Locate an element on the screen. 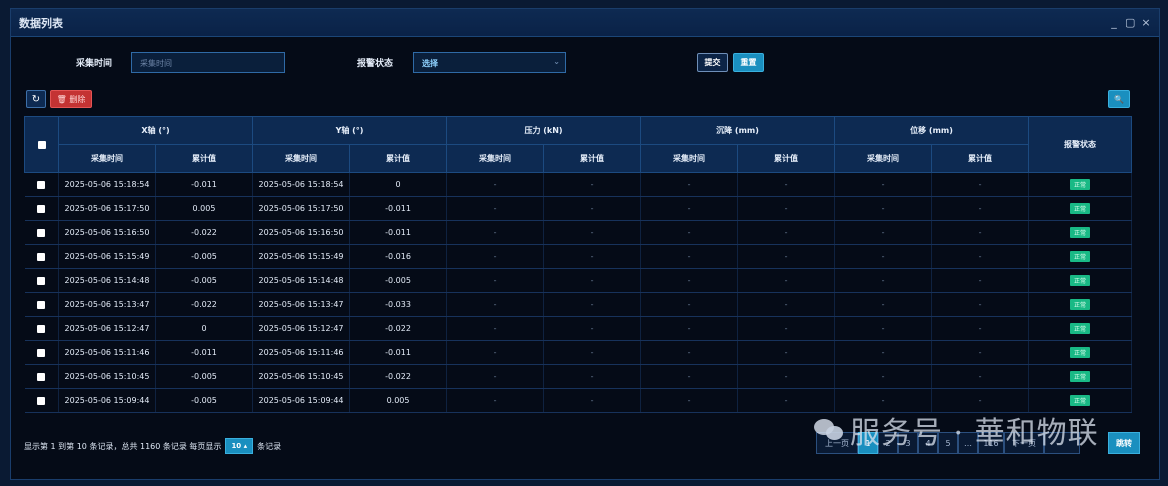 The height and width of the screenshot is (486, 1168). delete-button: 🗑 删除 is located at coordinates (71, 99).